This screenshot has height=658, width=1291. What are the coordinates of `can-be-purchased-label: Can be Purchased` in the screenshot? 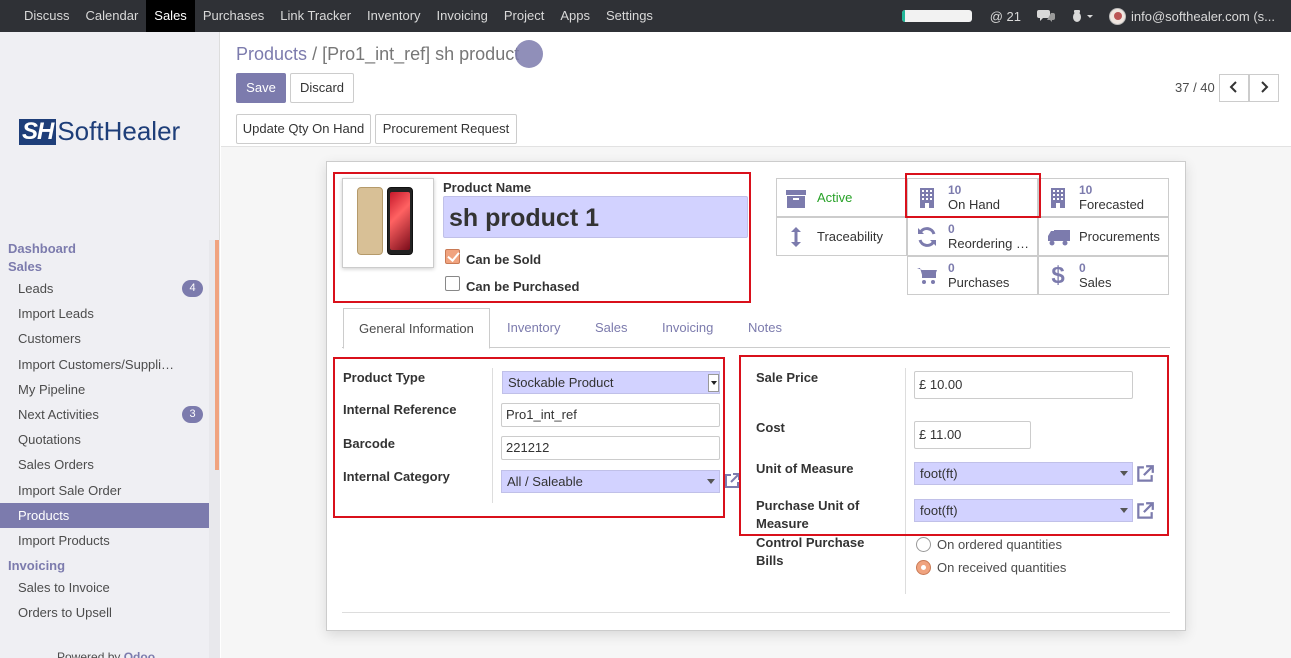 It's located at (523, 286).